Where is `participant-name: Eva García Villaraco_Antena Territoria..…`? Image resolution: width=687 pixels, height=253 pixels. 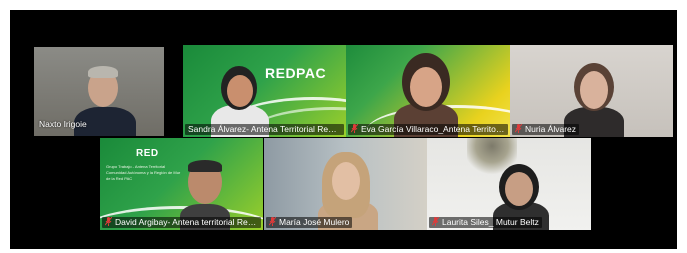
participant-name: Eva García Villaraco_Antena Territoria..… is located at coordinates (428, 129).